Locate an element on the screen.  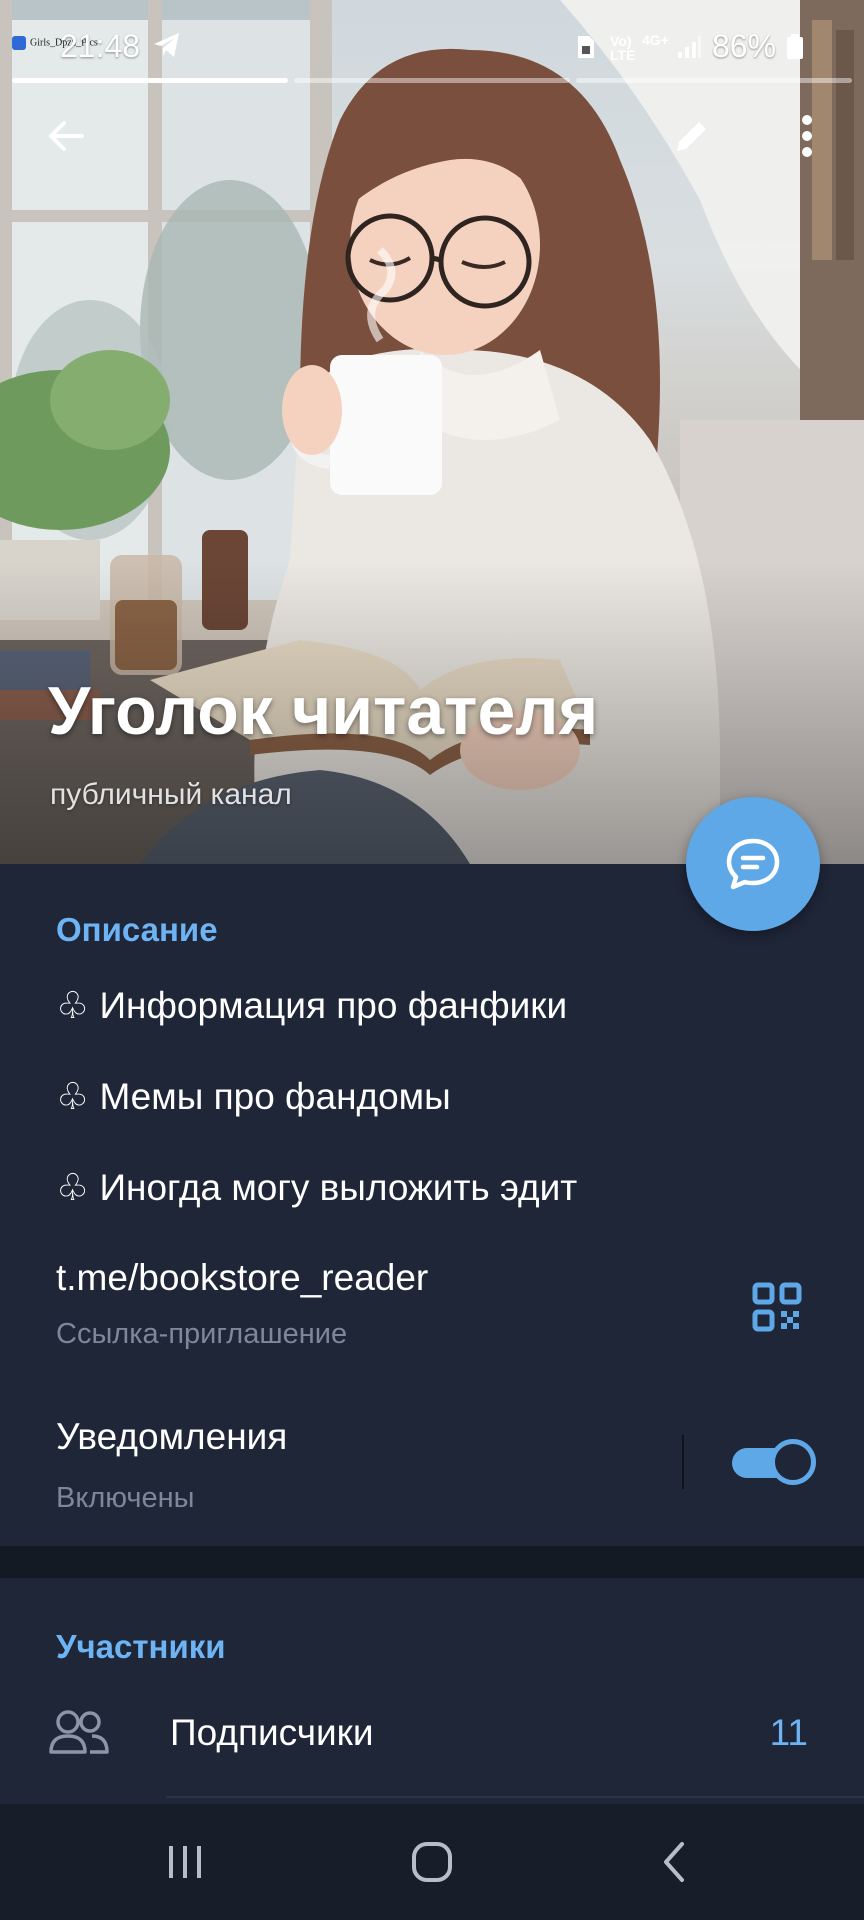
network-generation: 4G+ is located at coordinates (655, 40).